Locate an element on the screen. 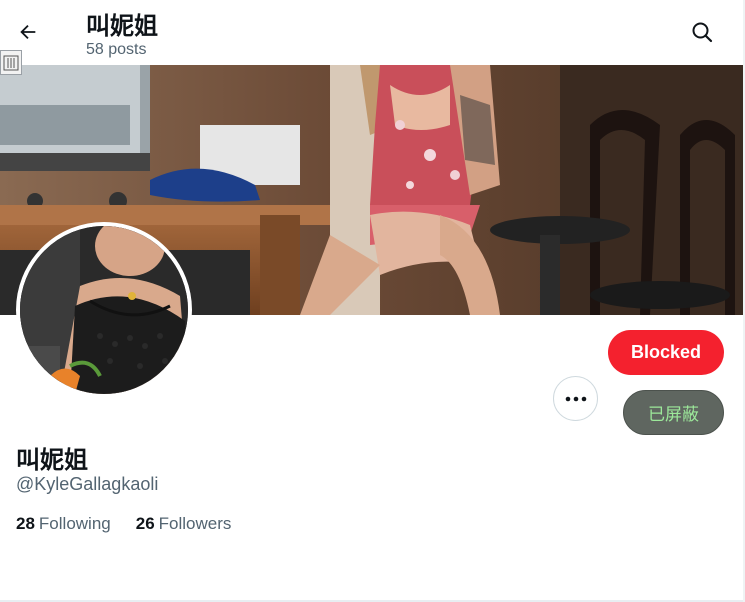 Image resolution: width=745 pixels, height=602 pixels. arrow-left-icon is located at coordinates (28, 32).